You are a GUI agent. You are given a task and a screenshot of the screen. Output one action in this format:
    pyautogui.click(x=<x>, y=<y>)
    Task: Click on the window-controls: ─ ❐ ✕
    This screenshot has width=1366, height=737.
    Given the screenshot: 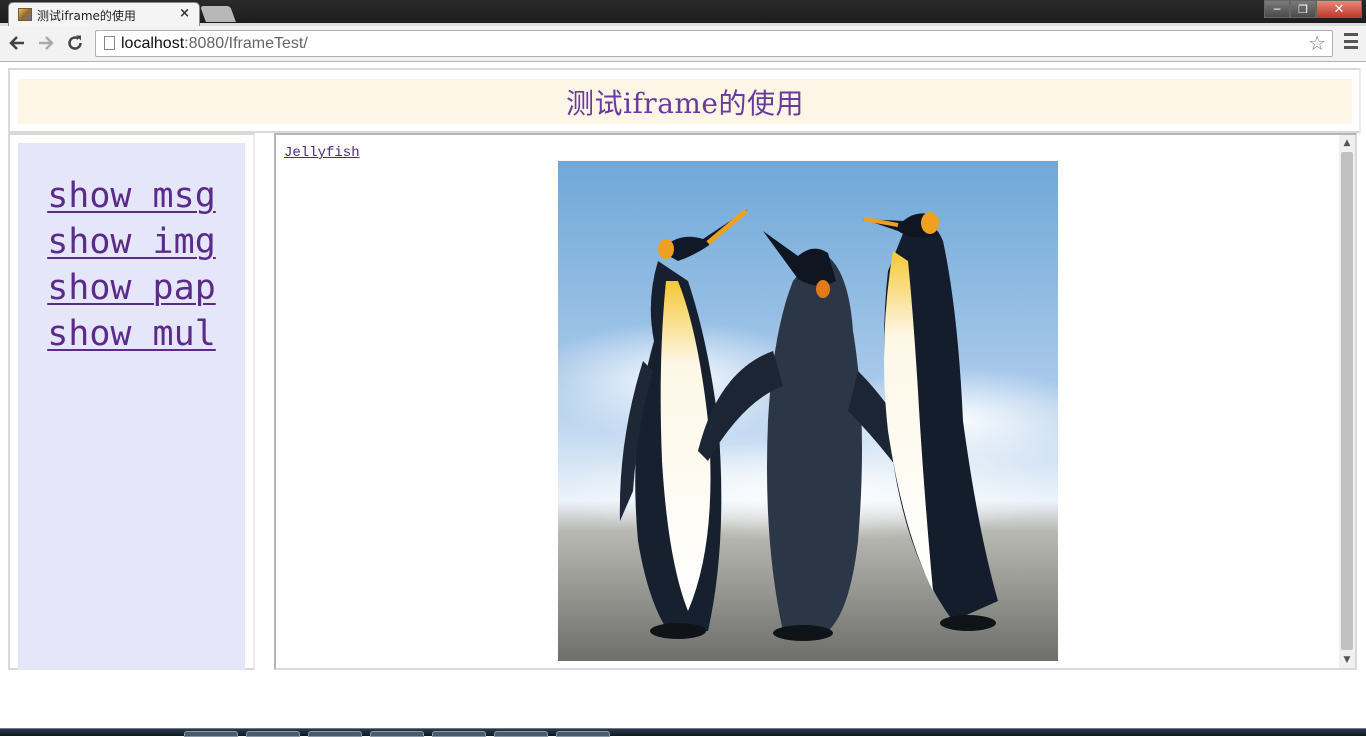 What is the action you would take?
    pyautogui.click(x=1313, y=9)
    